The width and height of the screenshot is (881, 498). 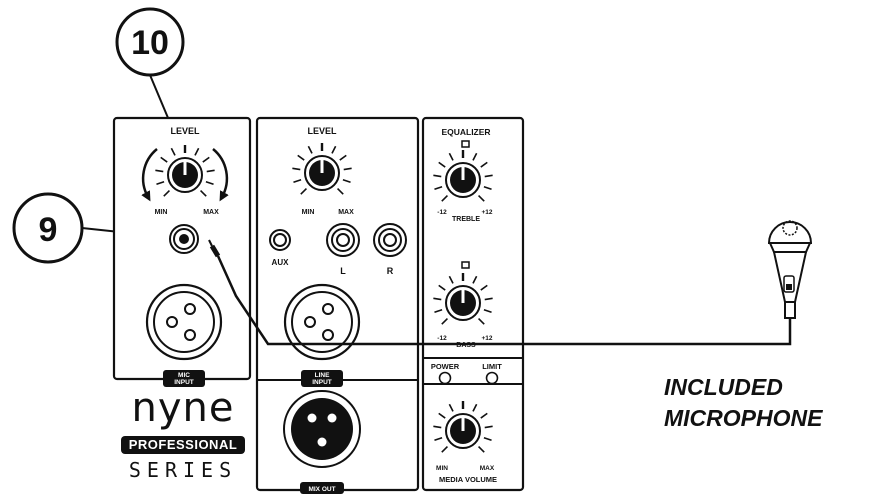 What do you see at coordinates (185, 131) in the screenshot?
I see `mic-level-label: LEVEL` at bounding box center [185, 131].